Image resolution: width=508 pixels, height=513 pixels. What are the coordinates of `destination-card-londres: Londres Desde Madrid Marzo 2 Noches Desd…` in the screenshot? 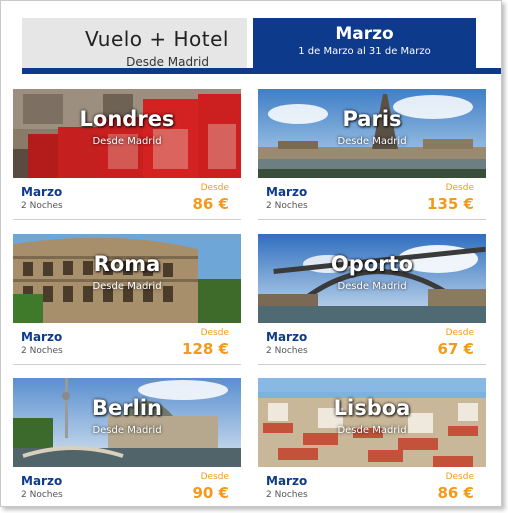 It's located at (127, 156).